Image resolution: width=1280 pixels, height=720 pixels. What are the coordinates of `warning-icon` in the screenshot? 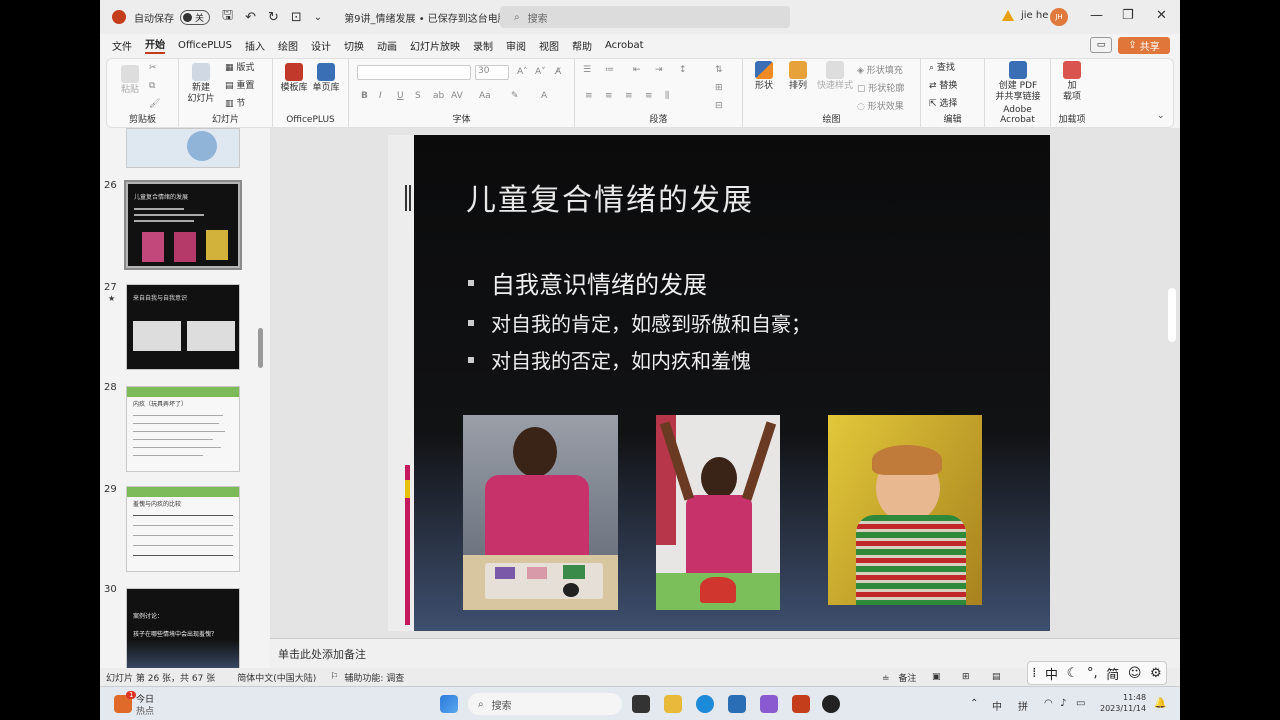 It's located at (1008, 15).